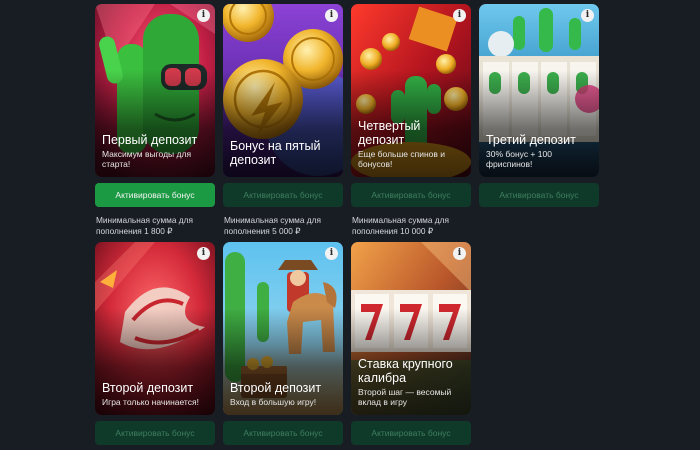 The width and height of the screenshot is (700, 450). Describe the element at coordinates (531, 140) in the screenshot. I see `card-title: Третий депозит` at that location.